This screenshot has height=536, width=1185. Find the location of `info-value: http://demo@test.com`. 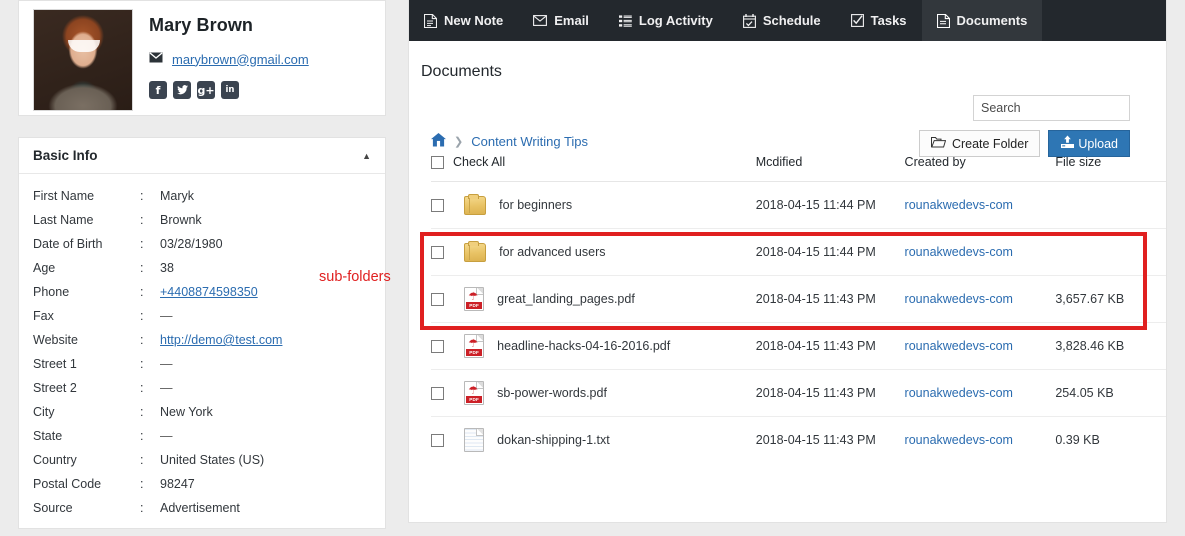

info-value: http://demo@test.com is located at coordinates (221, 340).